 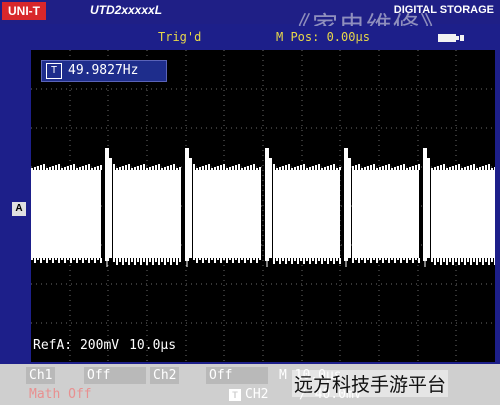 I want to click on ch2-value: Off, so click(x=237, y=375).